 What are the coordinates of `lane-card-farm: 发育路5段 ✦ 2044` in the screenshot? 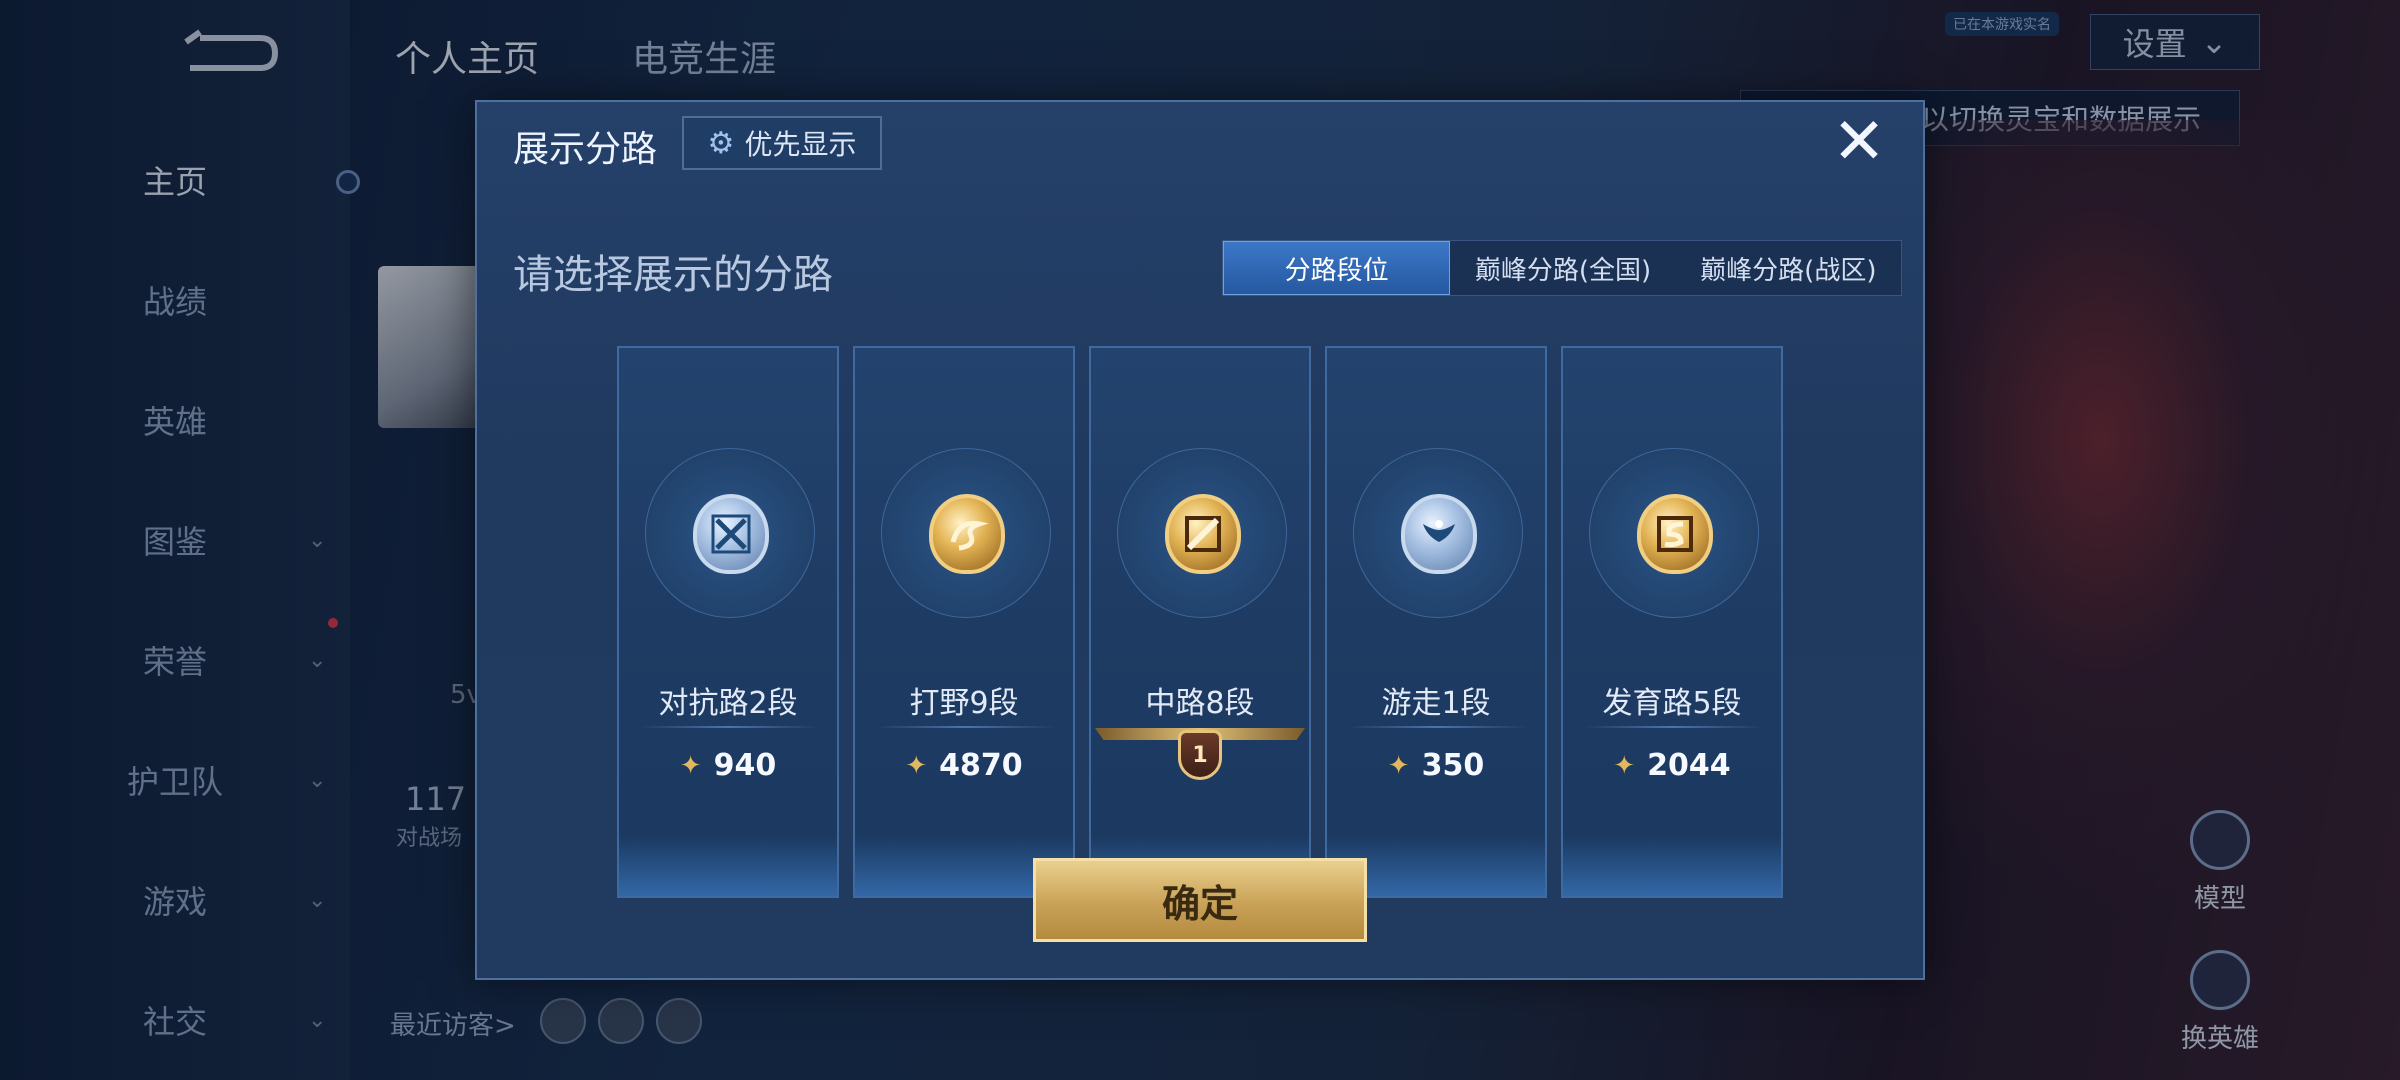 It's located at (1672, 622).